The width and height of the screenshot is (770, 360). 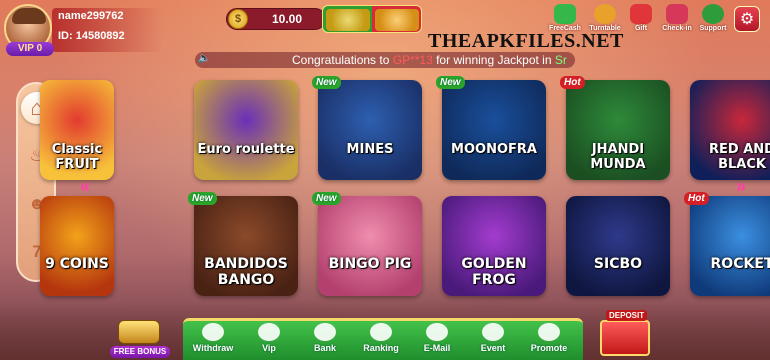 I want to click on game-tile: JHANDI MUNDA, so click(x=618, y=130).